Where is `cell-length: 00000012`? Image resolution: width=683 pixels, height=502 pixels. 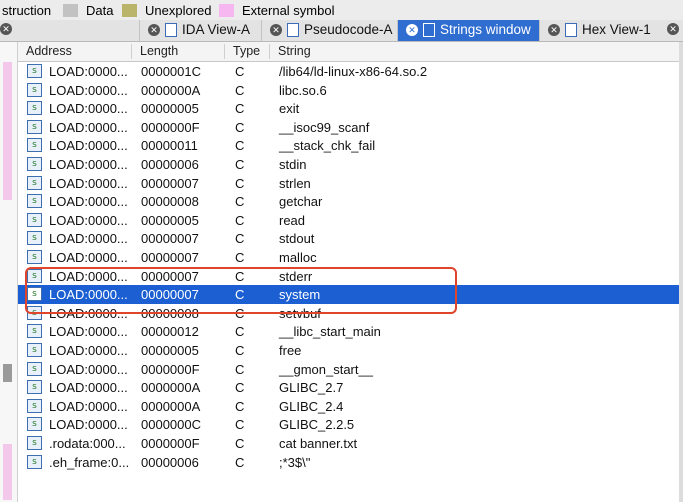 cell-length: 00000012 is located at coordinates (170, 332).